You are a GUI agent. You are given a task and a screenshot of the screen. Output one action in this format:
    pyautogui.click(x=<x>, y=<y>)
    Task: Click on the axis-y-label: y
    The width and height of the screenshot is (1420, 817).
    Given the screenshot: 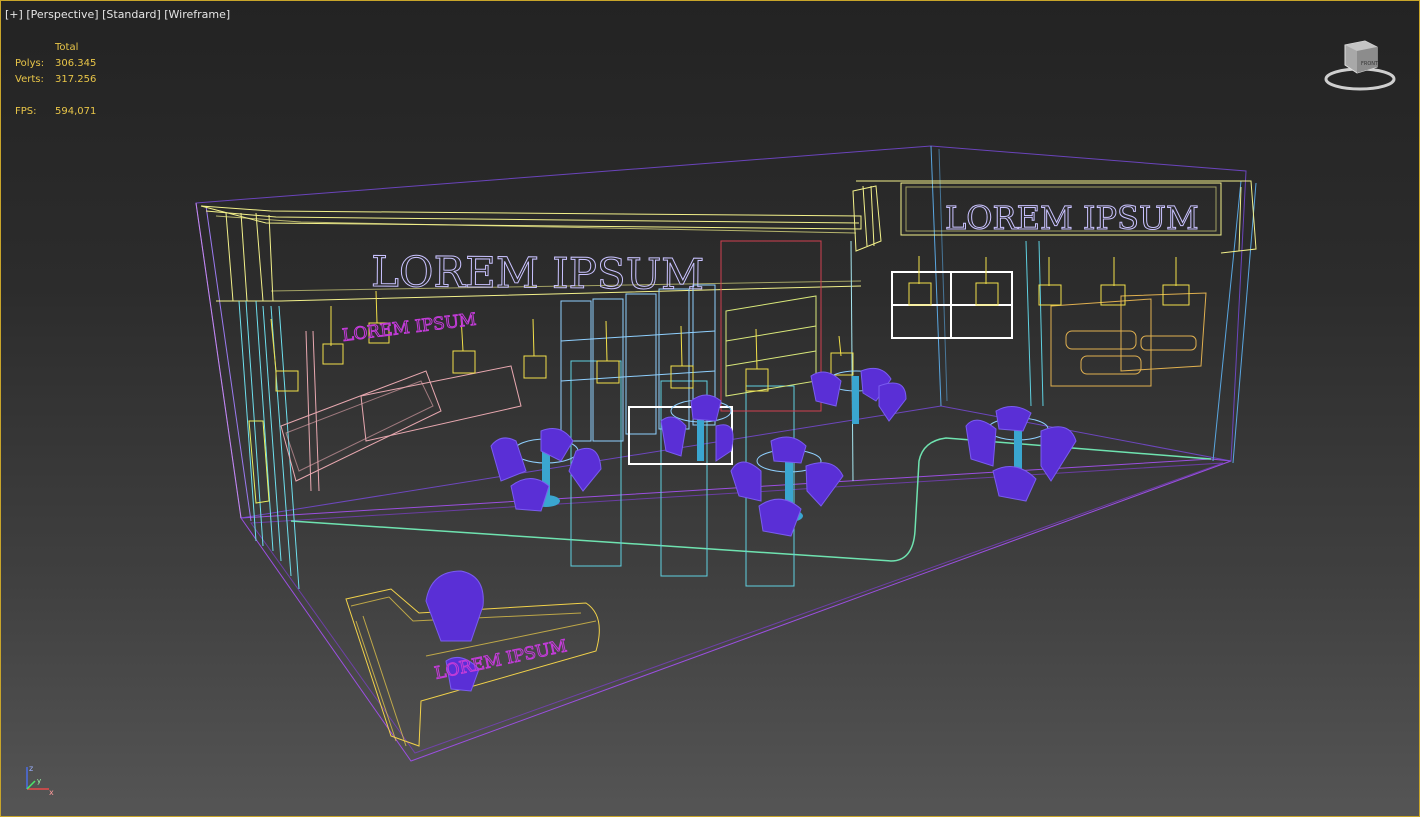 What is the action you would take?
    pyautogui.click(x=39, y=781)
    